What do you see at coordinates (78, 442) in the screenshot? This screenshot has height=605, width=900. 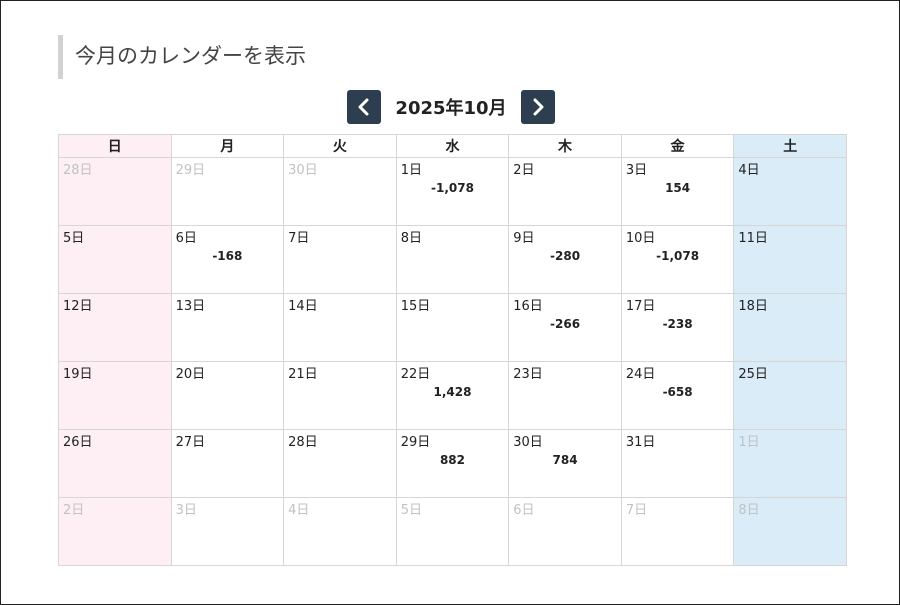 I see `day-number: 26日` at bounding box center [78, 442].